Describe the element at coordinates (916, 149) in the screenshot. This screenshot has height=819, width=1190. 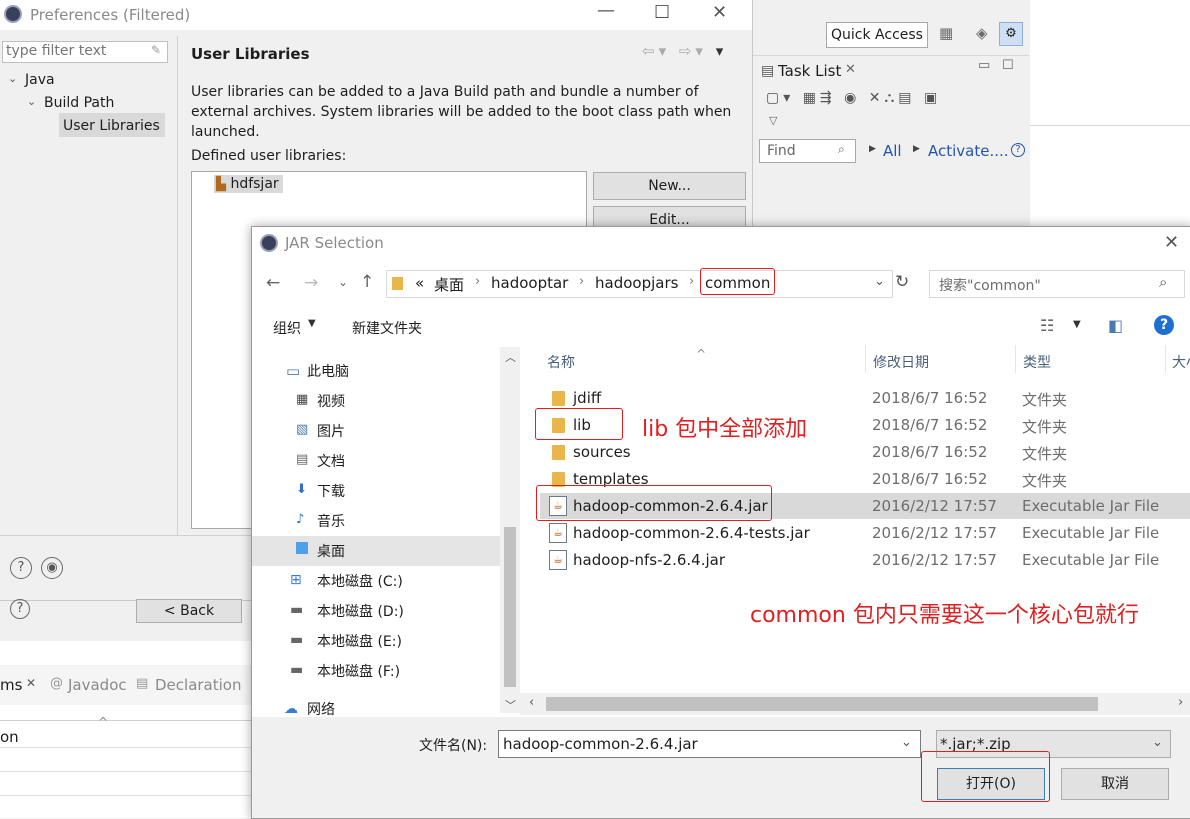
I see `chevron-right-icon: ▶` at that location.